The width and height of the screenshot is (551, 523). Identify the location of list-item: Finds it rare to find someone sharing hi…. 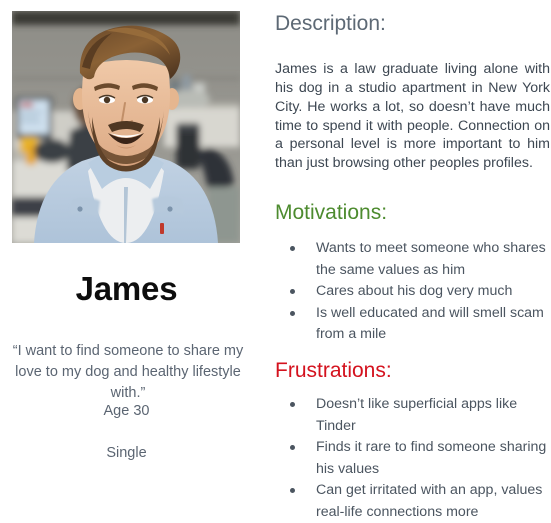
(411, 458).